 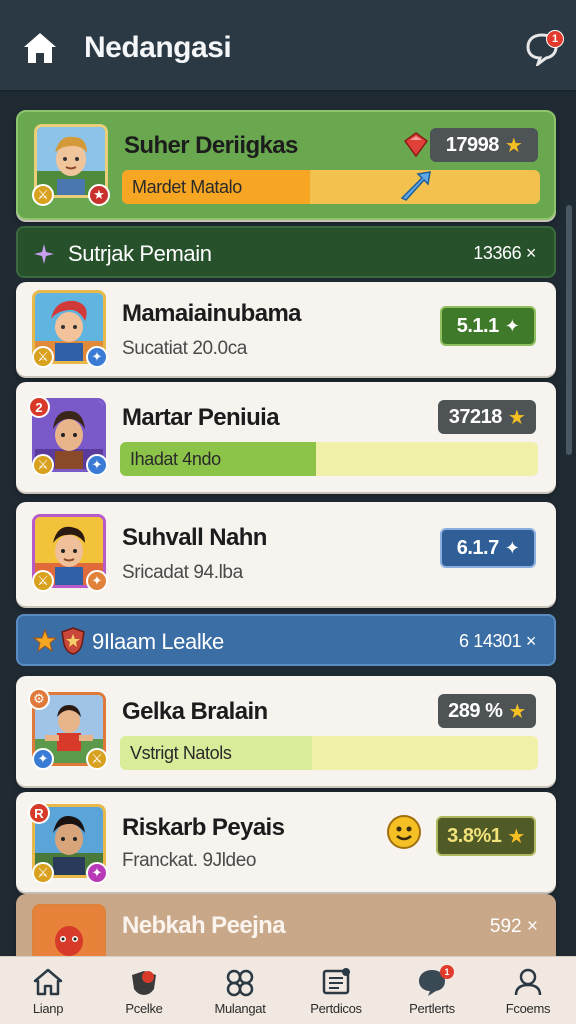 What do you see at coordinates (329, 459) in the screenshot?
I see `progress-bar: Ihadat 4ndo` at bounding box center [329, 459].